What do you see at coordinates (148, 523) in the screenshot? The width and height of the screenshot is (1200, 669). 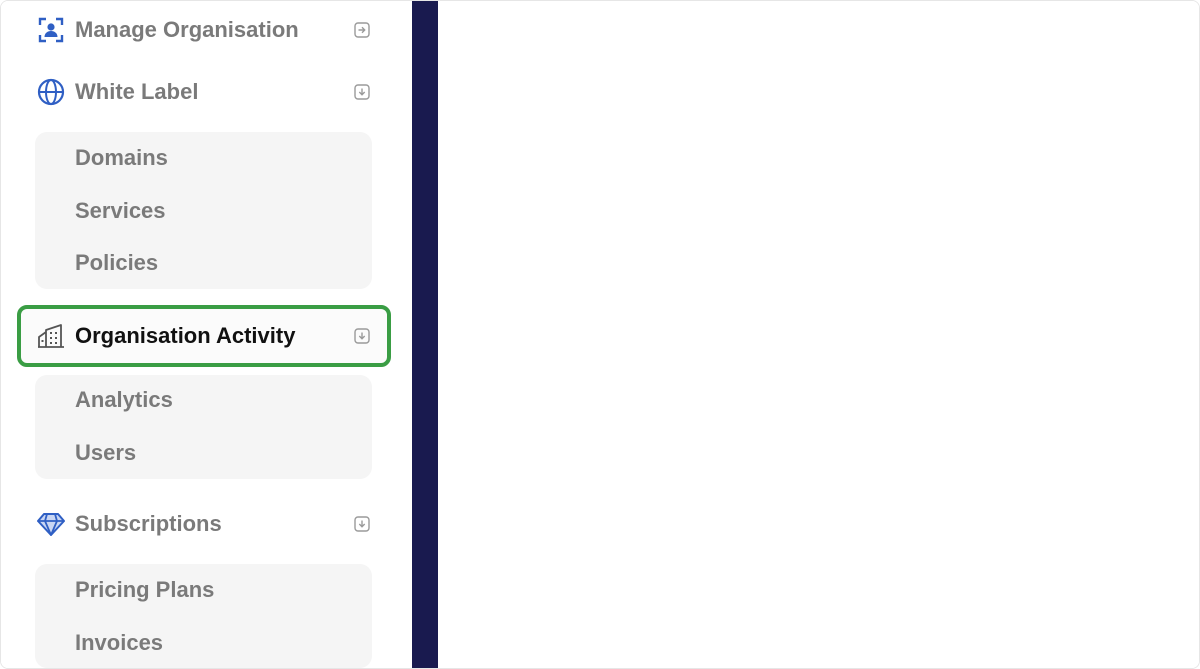 I see `sidebar-item-label: Subscriptions` at bounding box center [148, 523].